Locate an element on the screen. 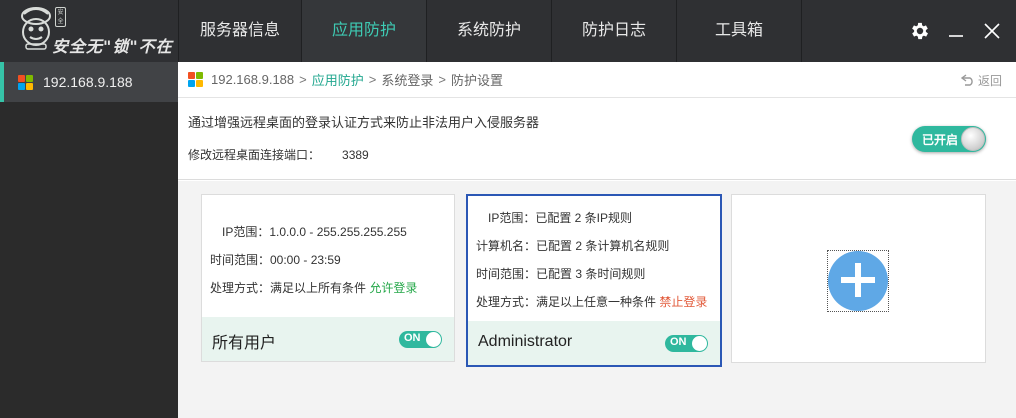 The image size is (1016, 418). close-icon is located at coordinates (992, 31).